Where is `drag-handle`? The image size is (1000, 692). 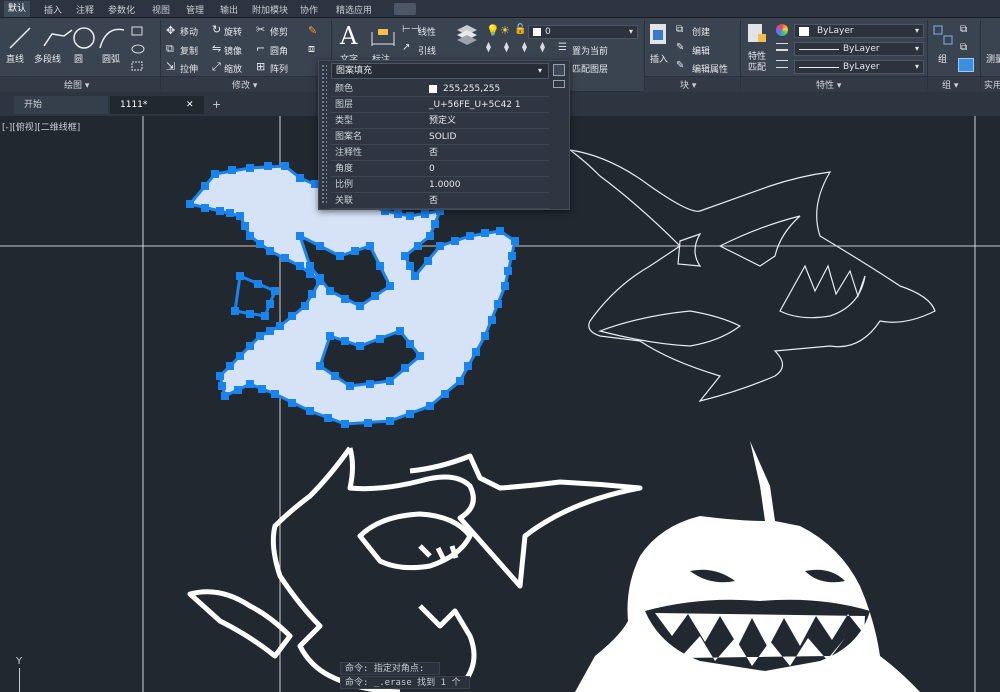 drag-handle is located at coordinates (324, 134).